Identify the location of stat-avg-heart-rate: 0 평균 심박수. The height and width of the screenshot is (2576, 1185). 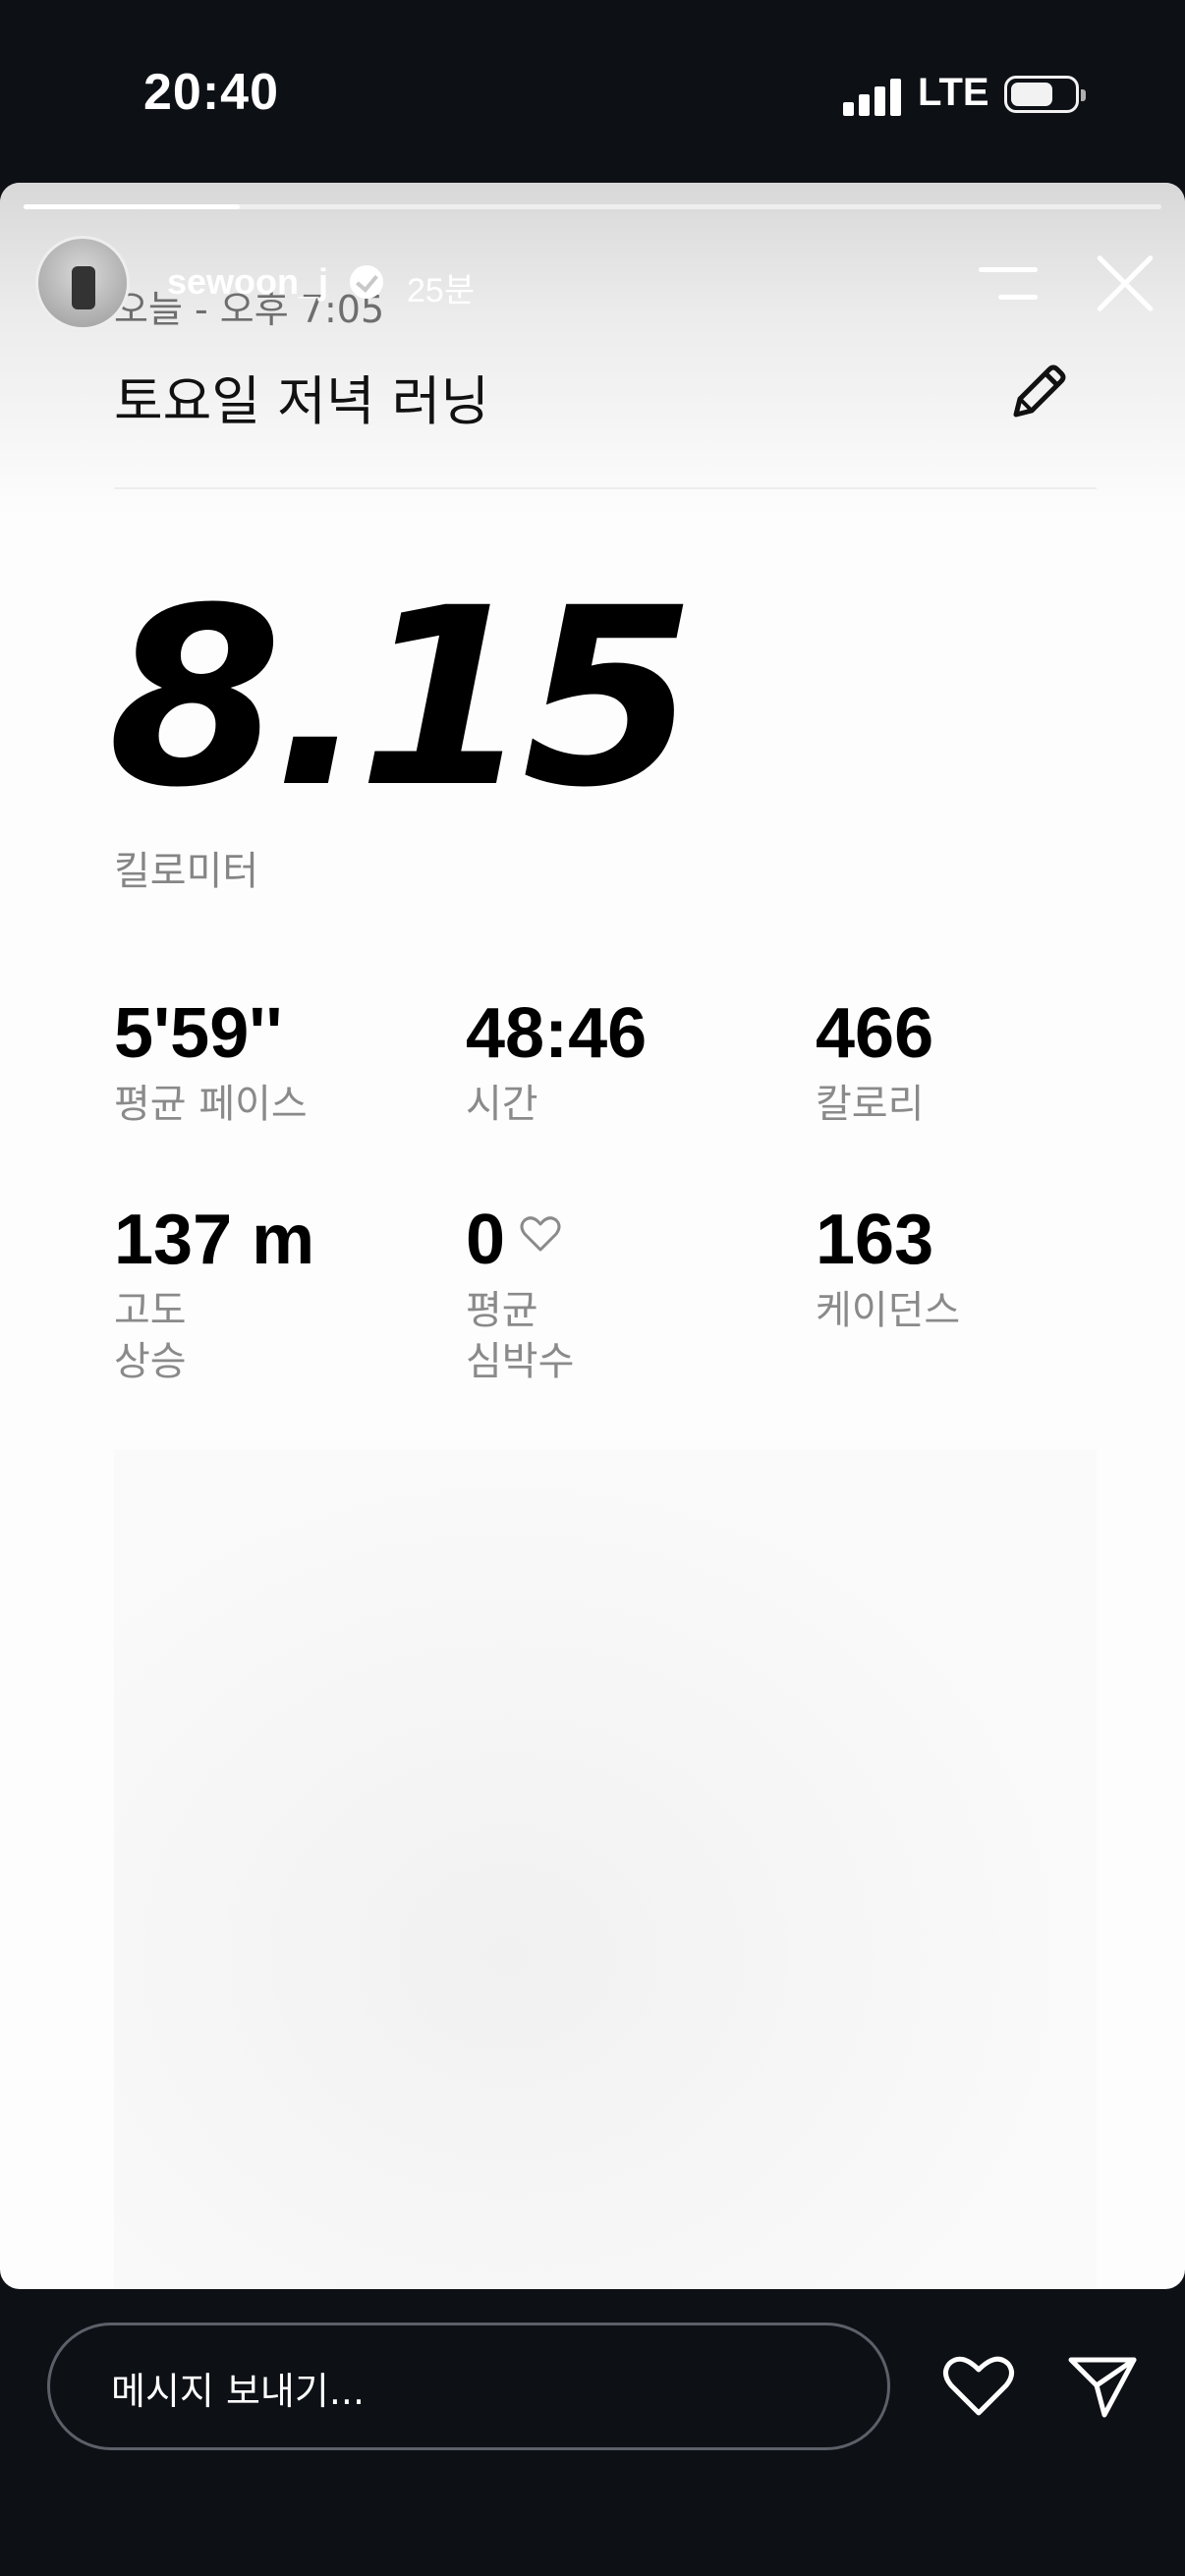
(520, 1295).